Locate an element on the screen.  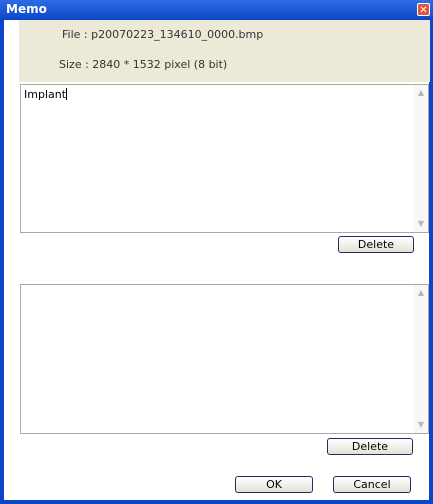
file-name-label: File : p20070223_134610_0000.bmp is located at coordinates (163, 34).